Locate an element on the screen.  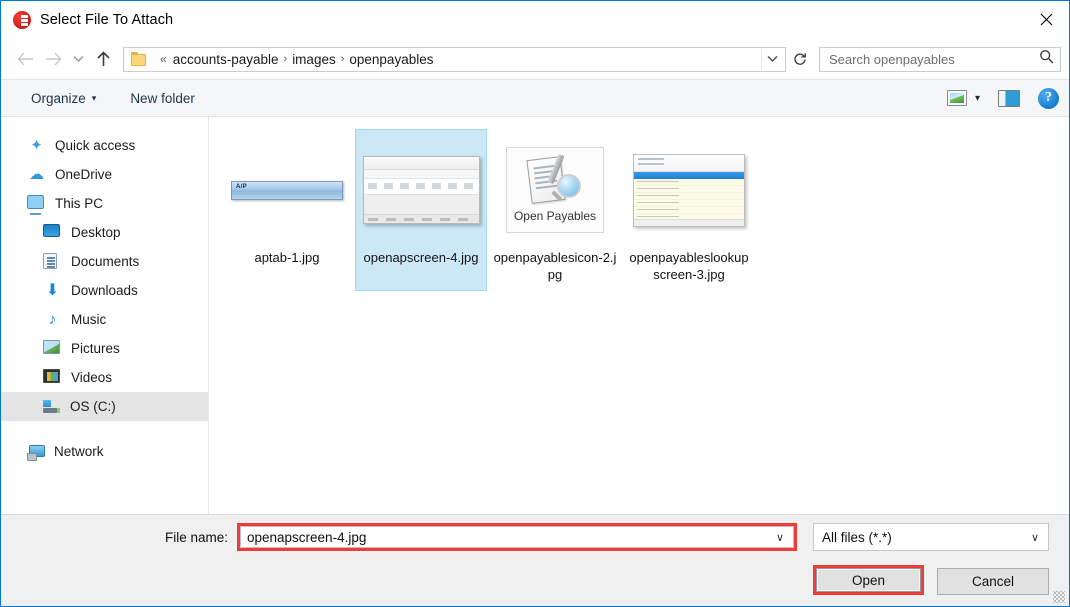
search-icon is located at coordinates (1046, 59).